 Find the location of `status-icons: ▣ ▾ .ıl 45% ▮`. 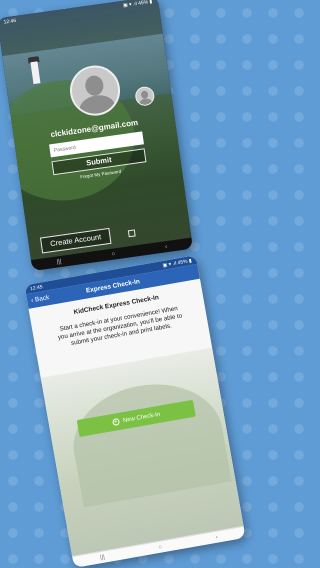

status-icons: ▣ ▾ .ıl 45% ▮ is located at coordinates (137, 4).